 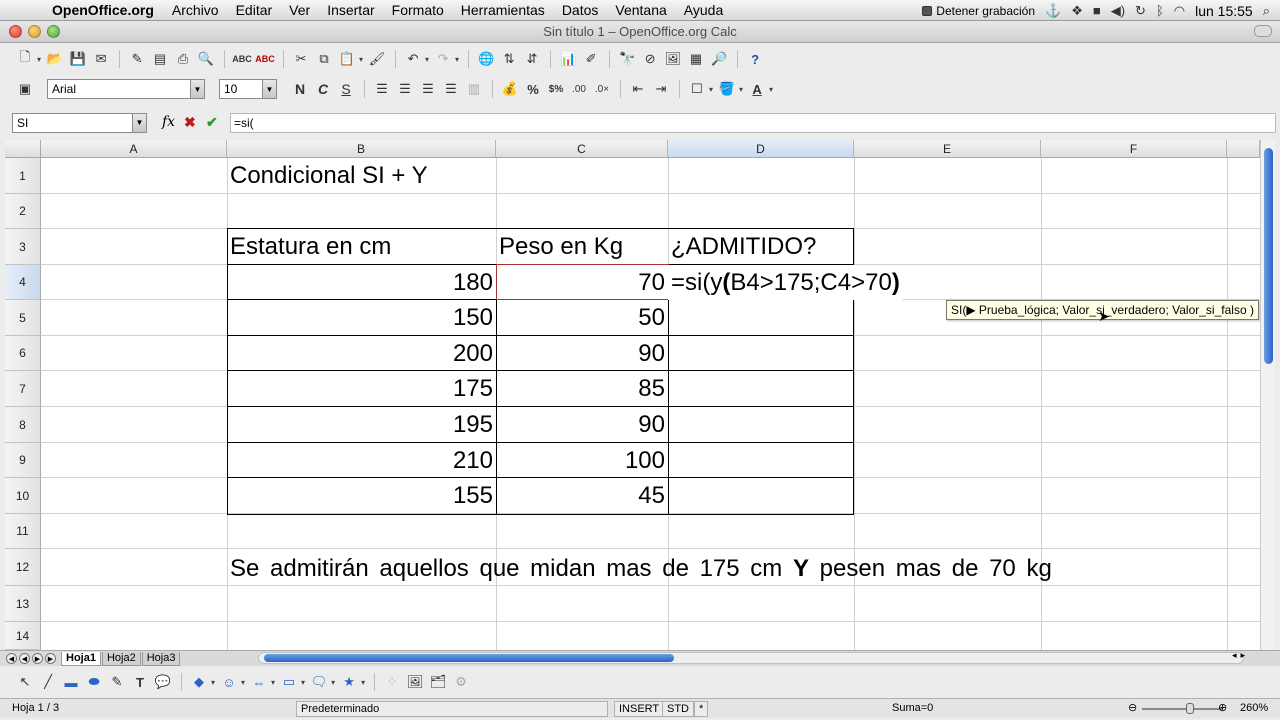 I want to click on name-box: SI ▼, so click(x=79, y=123).